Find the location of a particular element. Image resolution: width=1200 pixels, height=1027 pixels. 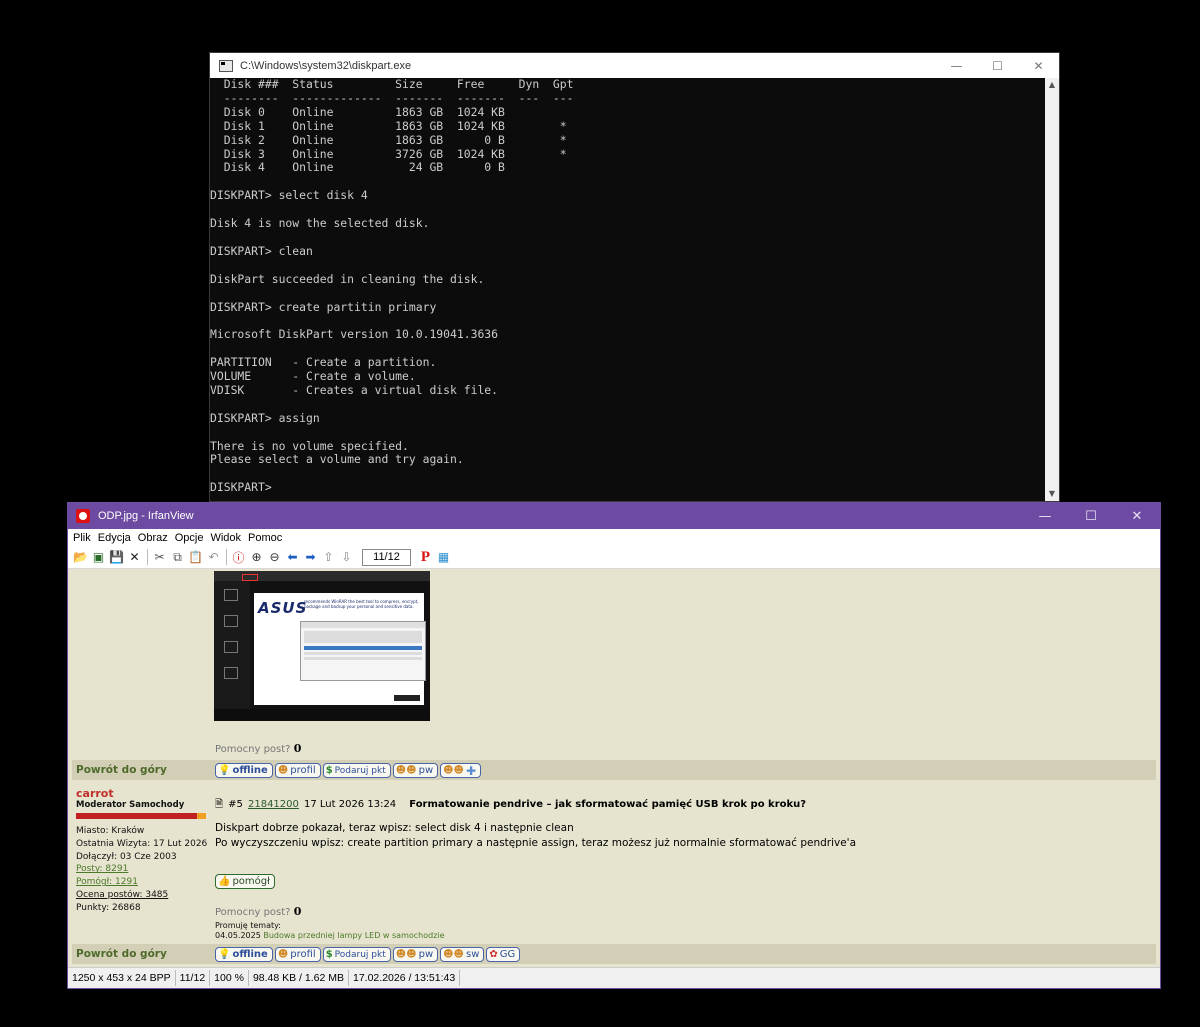

cut-icon: ✂ is located at coordinates (159, 557).